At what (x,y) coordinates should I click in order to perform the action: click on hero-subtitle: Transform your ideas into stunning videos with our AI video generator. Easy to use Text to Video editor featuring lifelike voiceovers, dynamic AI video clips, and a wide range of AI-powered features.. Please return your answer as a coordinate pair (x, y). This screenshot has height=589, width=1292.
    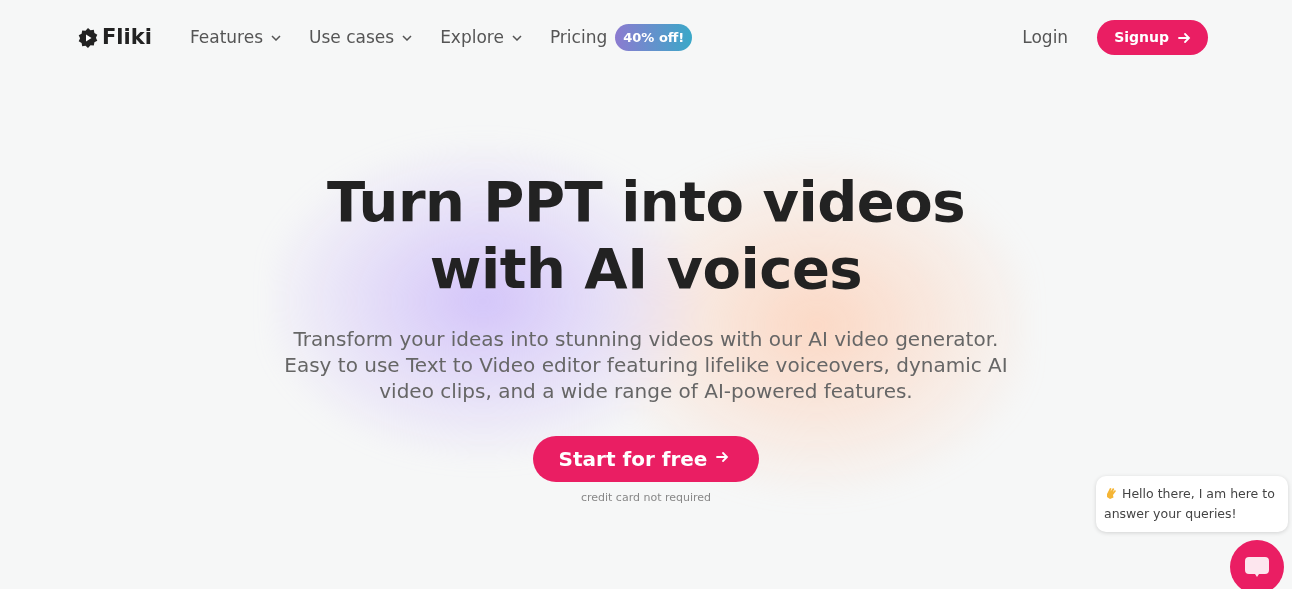
    Looking at the image, I should click on (646, 365).